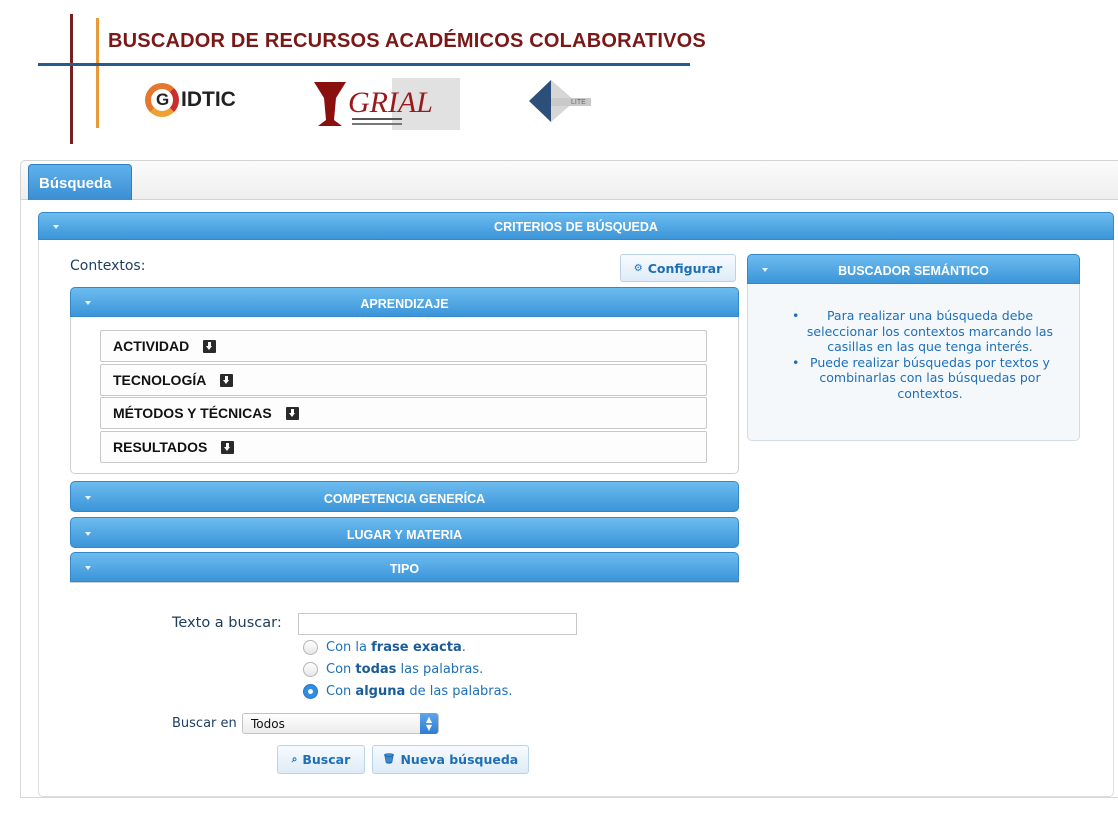 The width and height of the screenshot is (1118, 816). What do you see at coordinates (403, 380) in the screenshot?
I see `context-item-tecnologia: TECNOLOGÍA` at bounding box center [403, 380].